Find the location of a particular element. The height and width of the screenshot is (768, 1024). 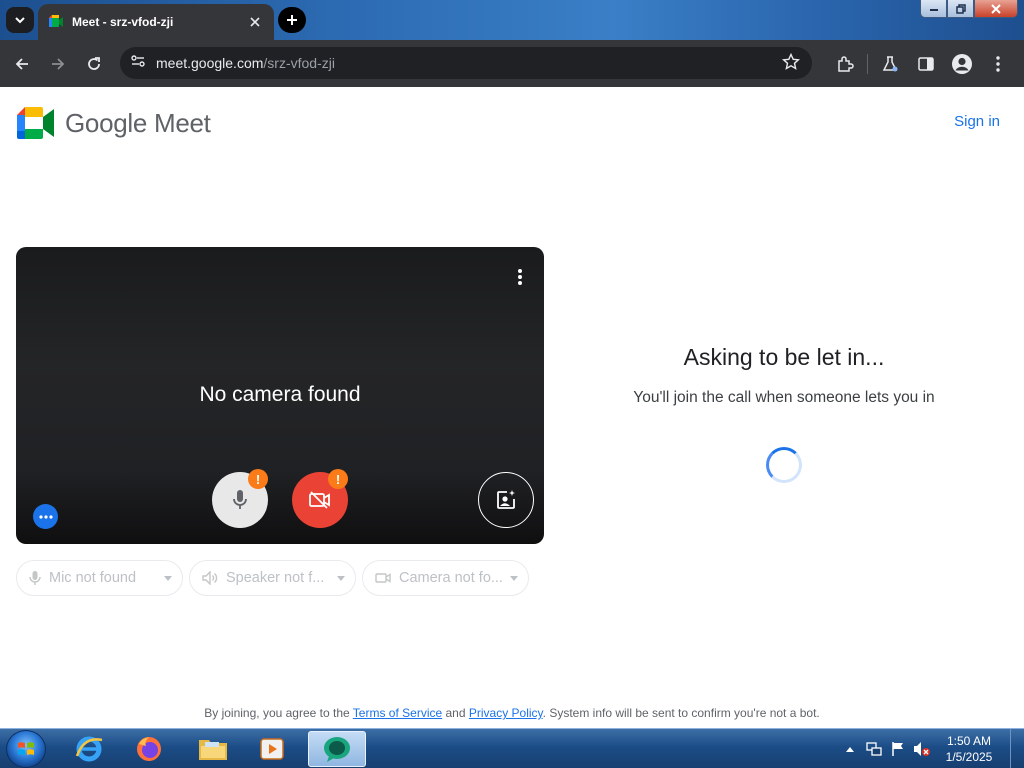

plus-icon is located at coordinates (292, 20).